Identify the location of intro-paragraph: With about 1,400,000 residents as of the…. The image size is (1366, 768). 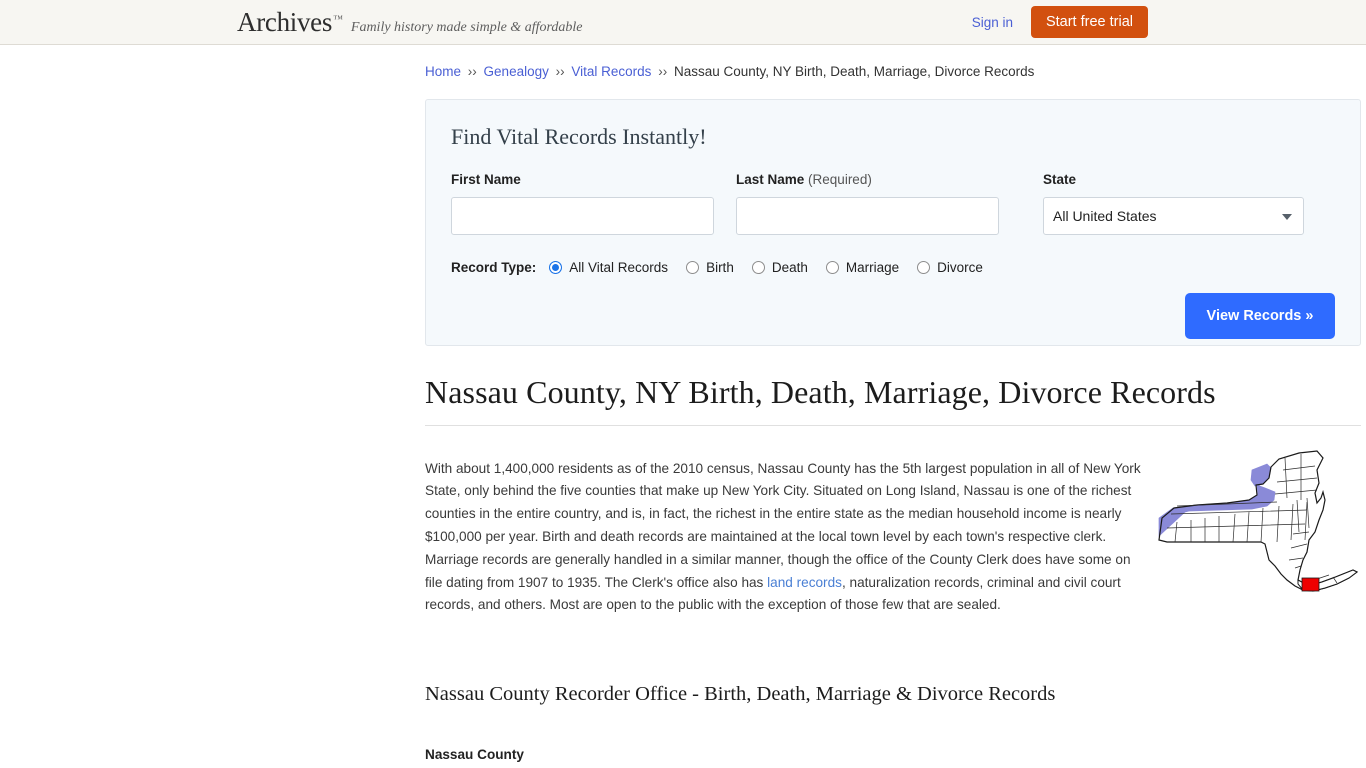
(785, 538).